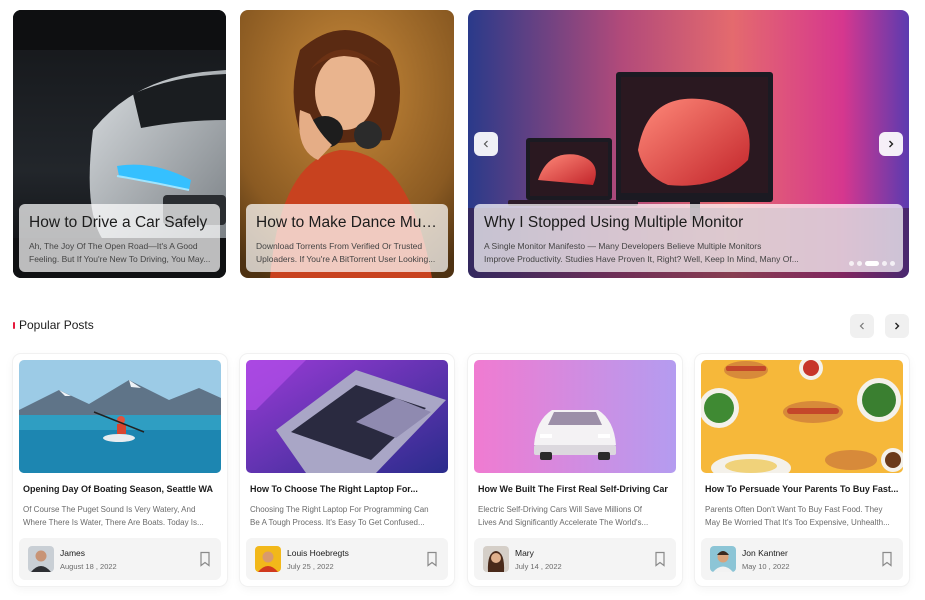  Describe the element at coordinates (575, 416) in the screenshot. I see `post-image-car` at that location.